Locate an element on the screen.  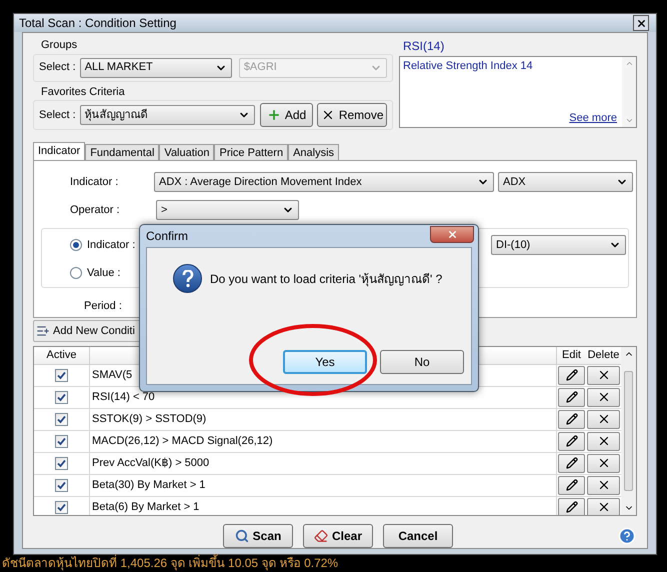
tab: Analysis is located at coordinates (314, 152).